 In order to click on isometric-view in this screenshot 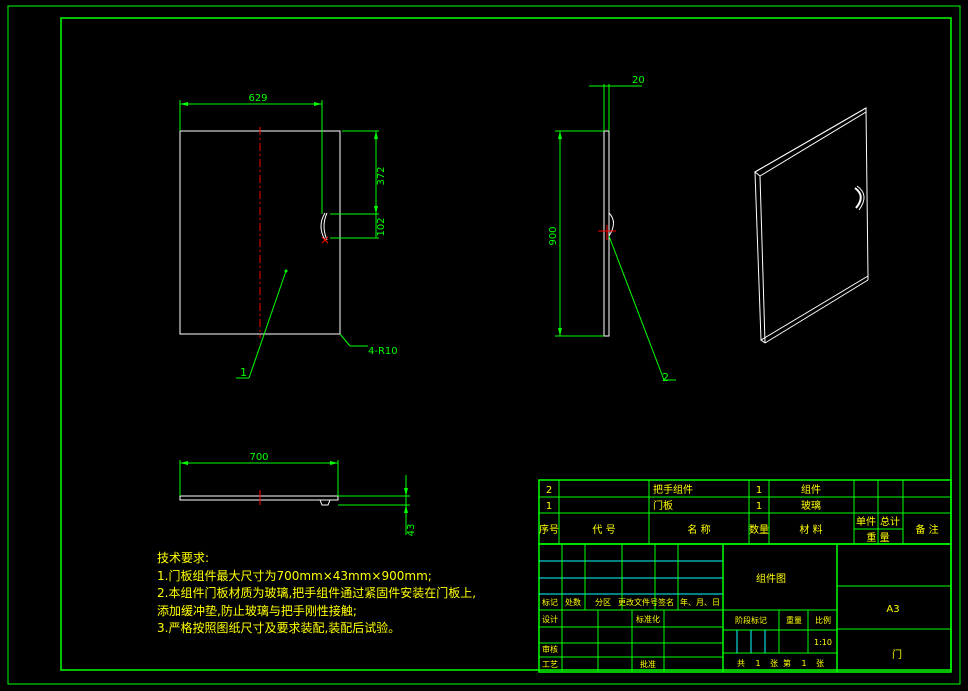, I will do `click(811, 225)`.